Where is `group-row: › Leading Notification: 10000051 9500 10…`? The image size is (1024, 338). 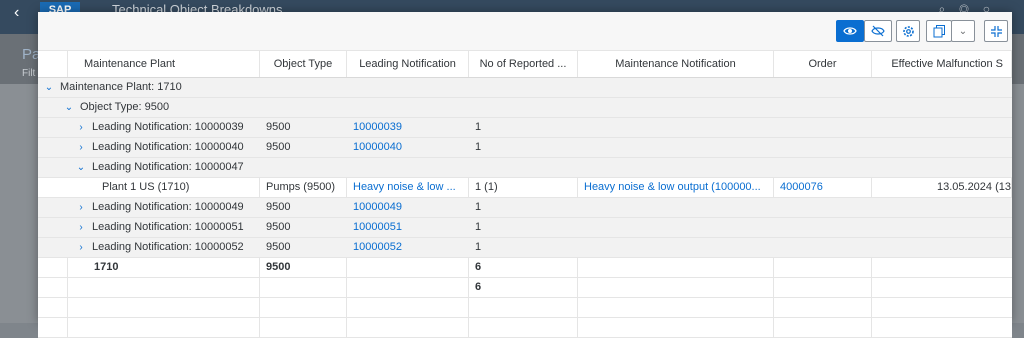
group-row: › Leading Notification: 10000051 9500 10… is located at coordinates (525, 228).